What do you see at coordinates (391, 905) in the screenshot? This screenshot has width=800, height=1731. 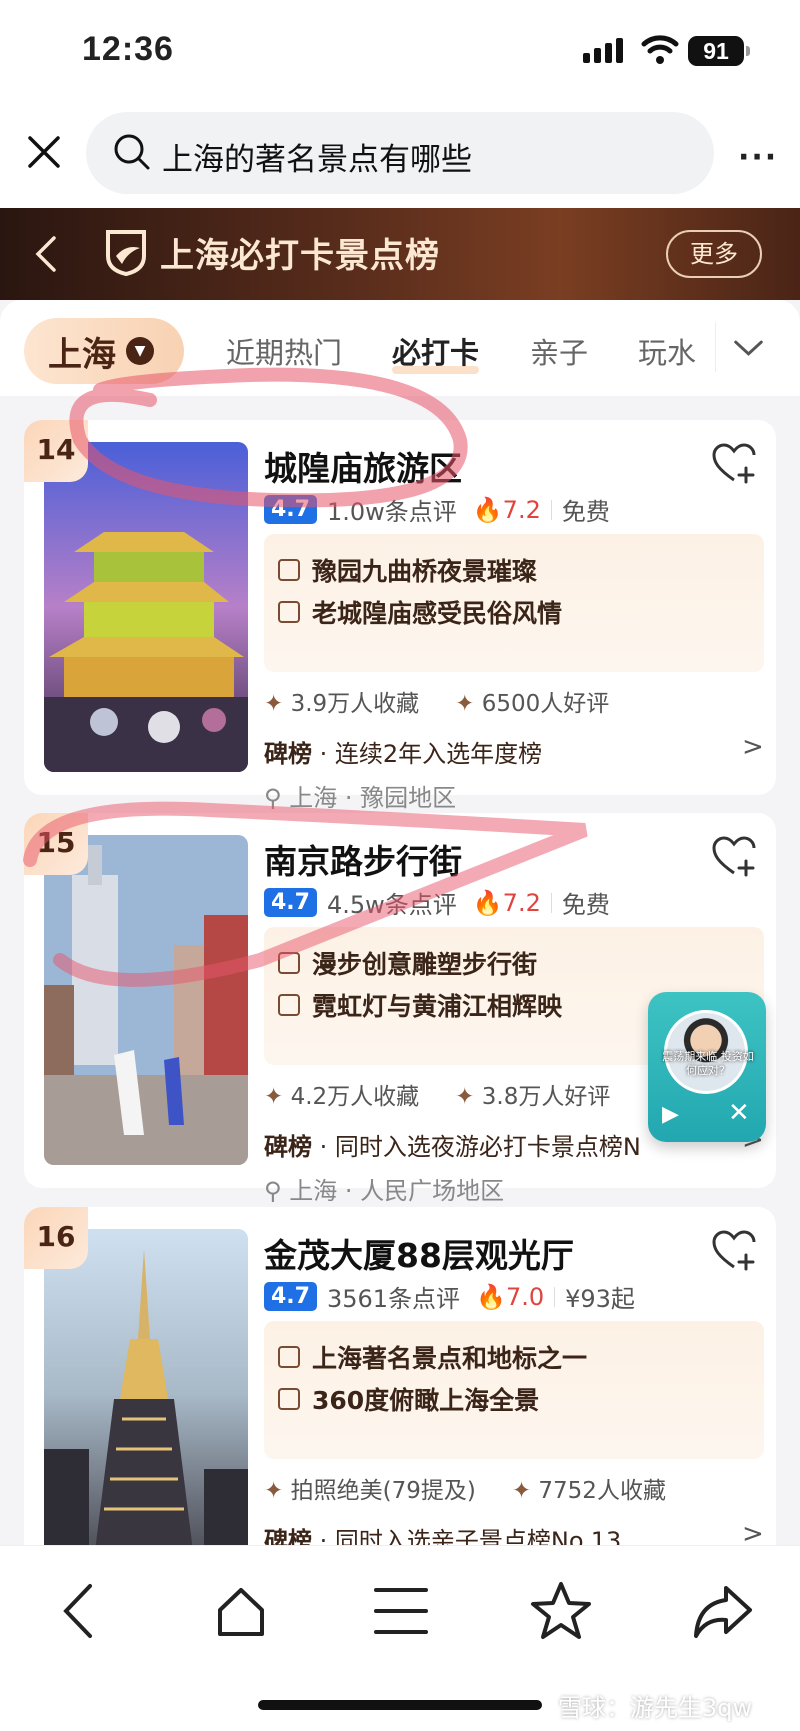 I see `review-count: 4.5w条点评` at bounding box center [391, 905].